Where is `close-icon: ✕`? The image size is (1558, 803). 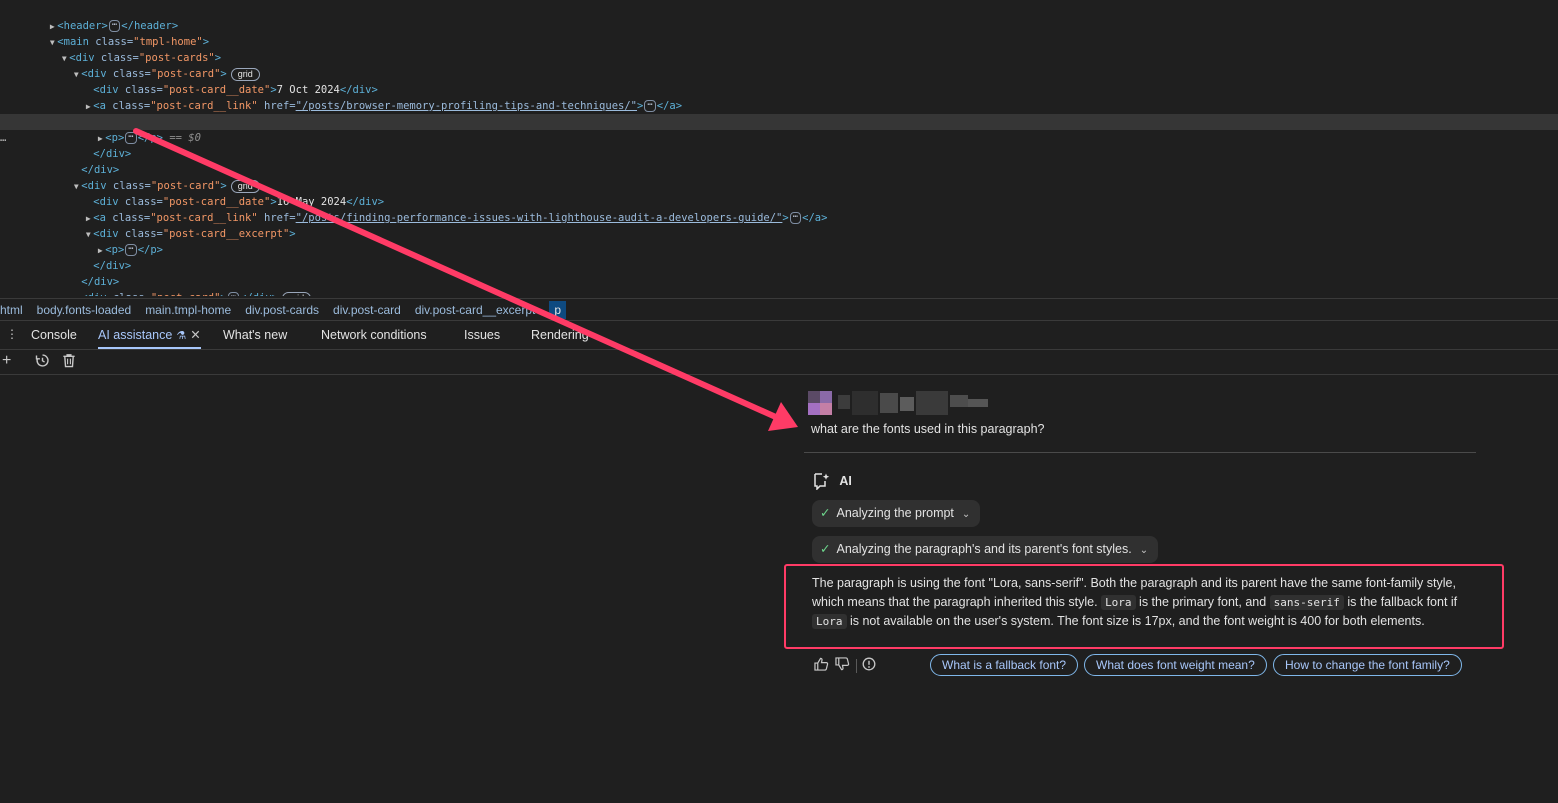
close-icon: ✕ is located at coordinates (195, 335).